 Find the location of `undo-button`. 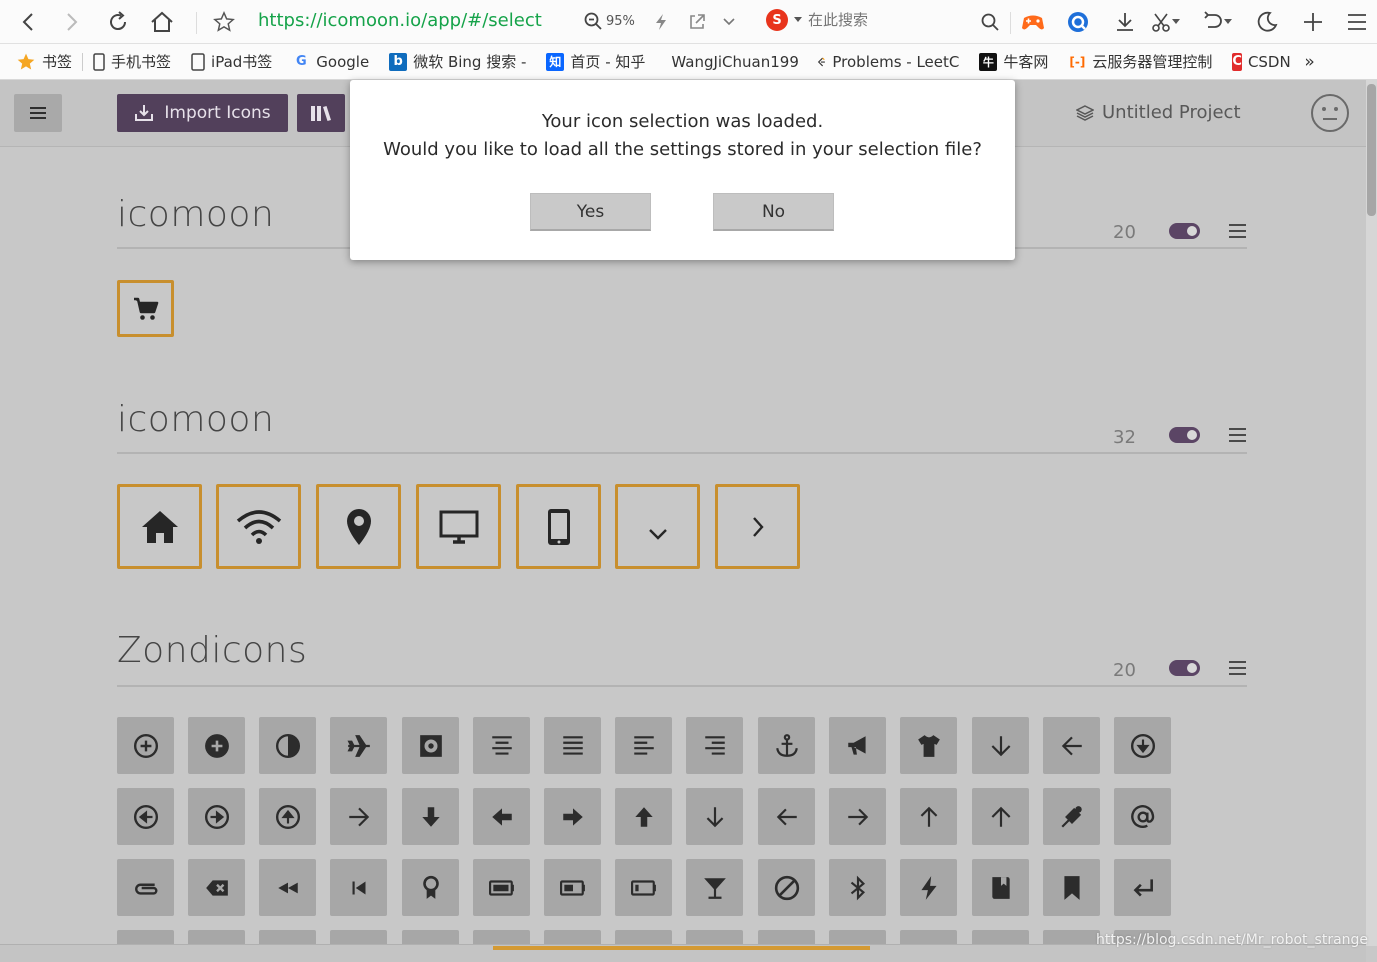

undo-button is located at coordinates (1217, 22).